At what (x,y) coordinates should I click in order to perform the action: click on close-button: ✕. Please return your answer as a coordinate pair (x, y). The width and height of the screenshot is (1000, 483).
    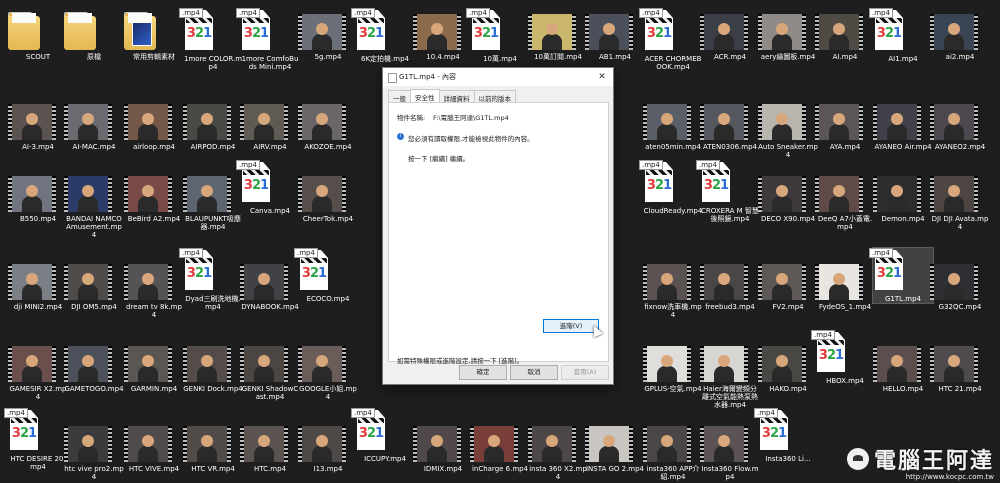
    Looking at the image, I should click on (602, 77).